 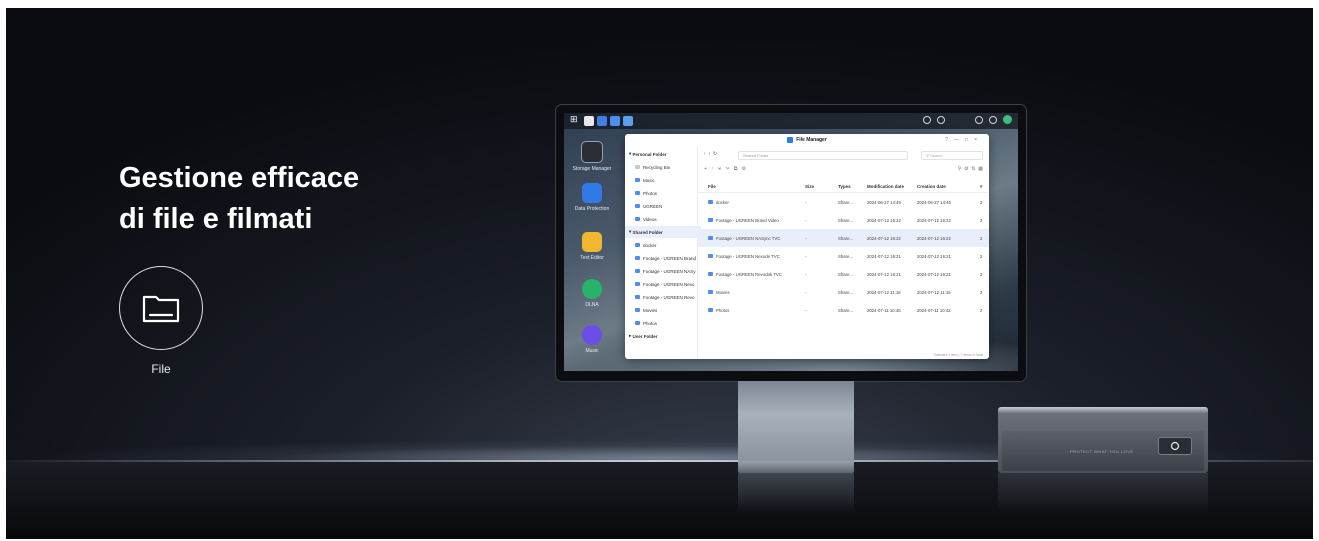 I want to click on sidebar-item-footage-nexode: Footage - UGREEN Nexo, so click(x=666, y=284).